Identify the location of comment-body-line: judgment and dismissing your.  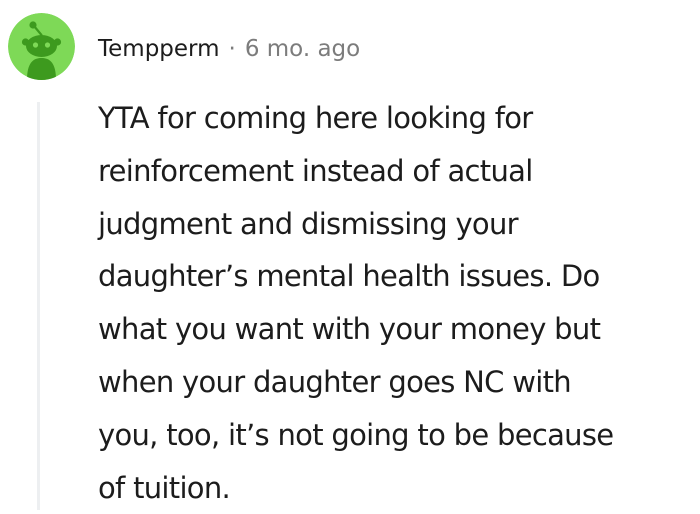
(308, 223).